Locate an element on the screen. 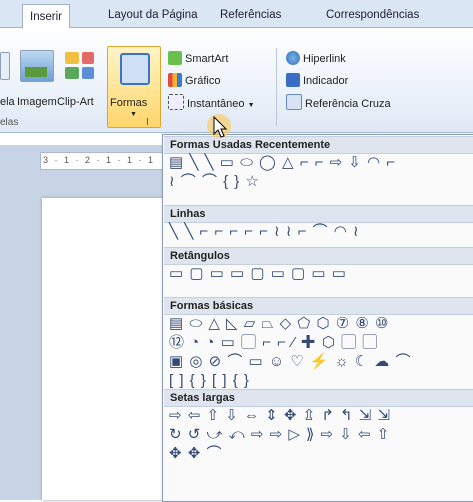 This screenshot has height=502, width=473. formas-label: Formas is located at coordinates (129, 103).